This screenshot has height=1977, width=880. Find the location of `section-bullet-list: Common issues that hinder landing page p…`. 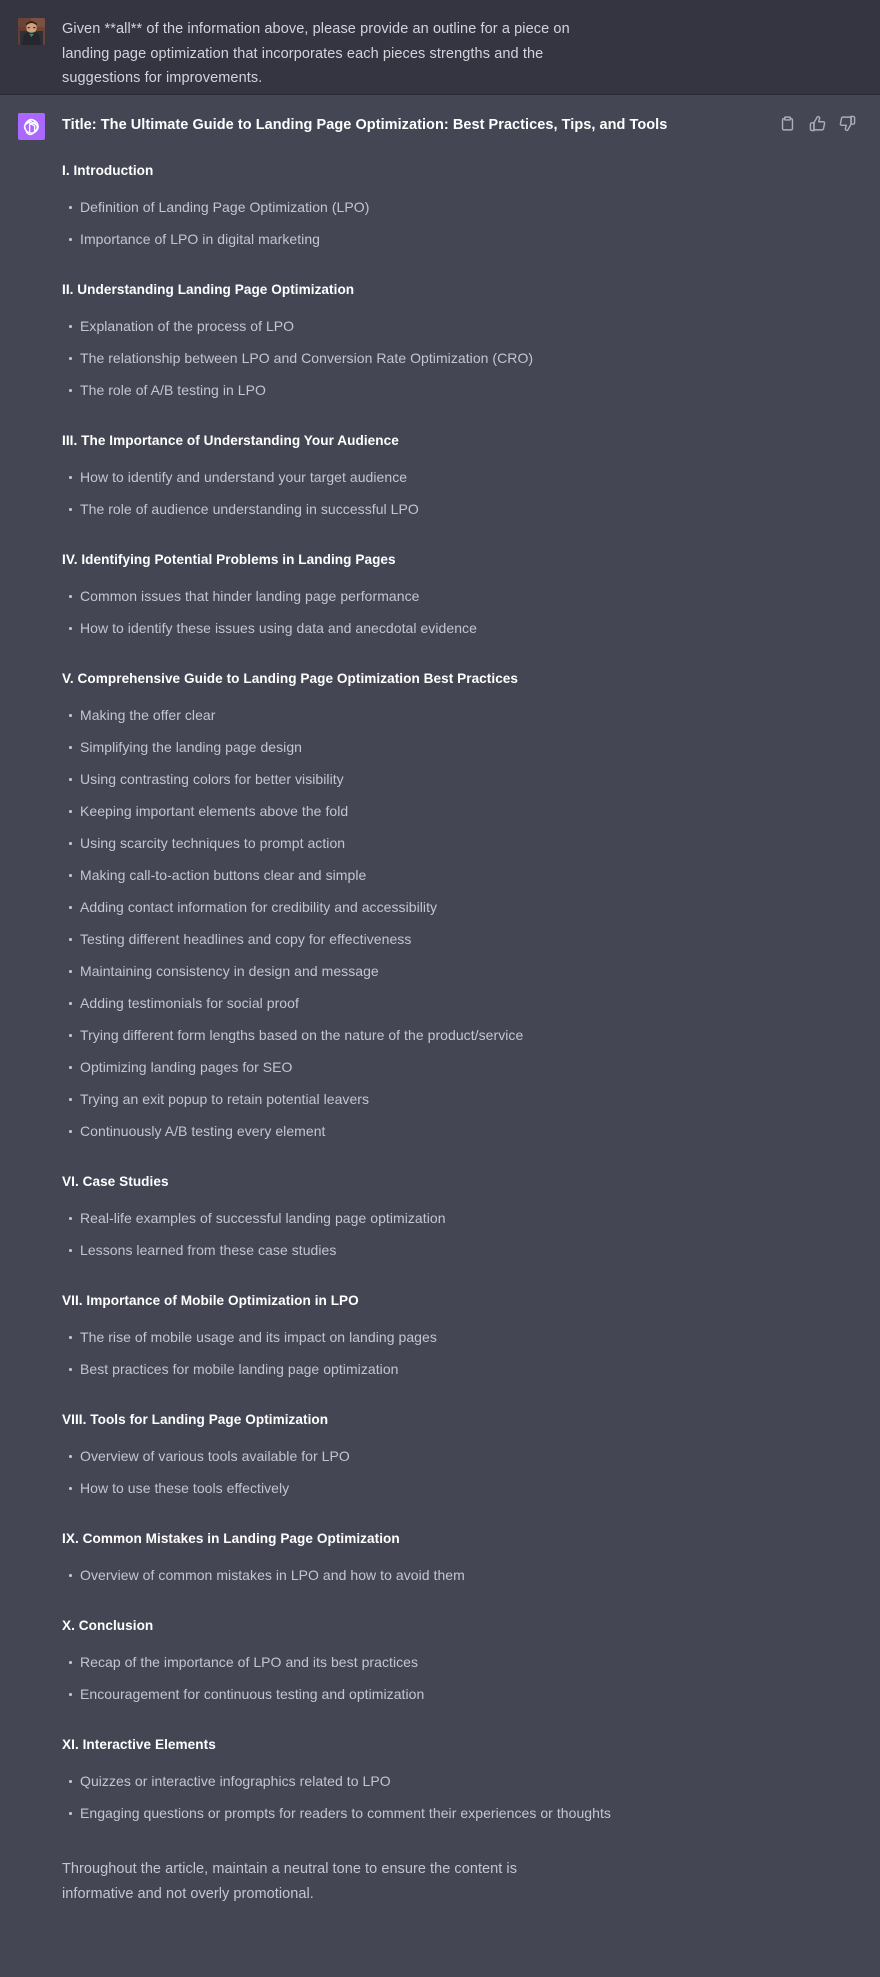

section-bullet-list: Common issues that hinder landing page p… is located at coordinates (464, 607).